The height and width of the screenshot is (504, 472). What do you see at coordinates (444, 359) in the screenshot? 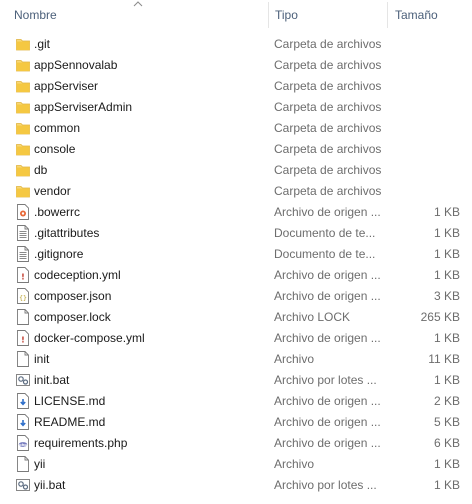
I see `file-size: 11 KB` at bounding box center [444, 359].